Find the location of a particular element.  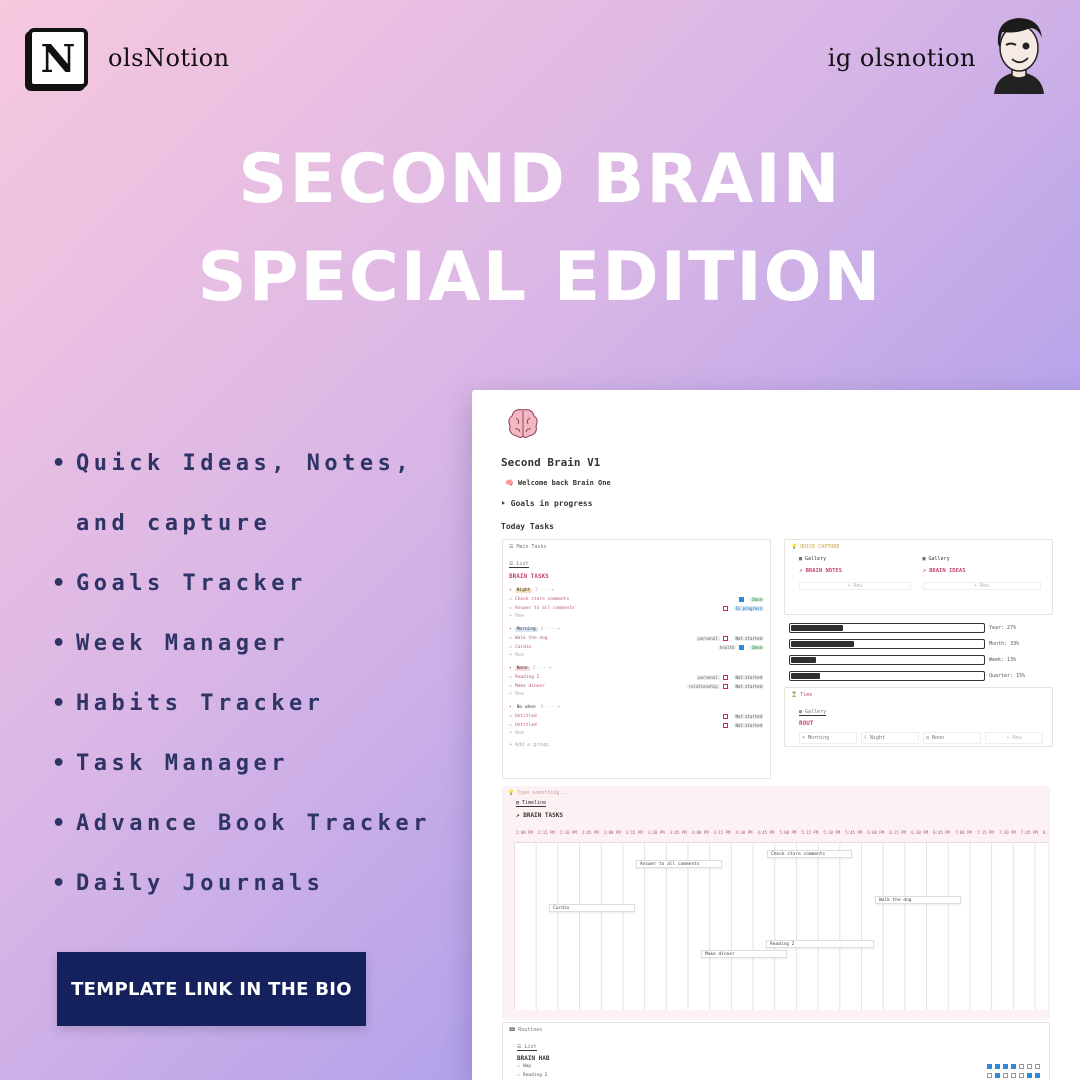

habit-row: ▫ Reading 2 is located at coordinates (780, 1075).